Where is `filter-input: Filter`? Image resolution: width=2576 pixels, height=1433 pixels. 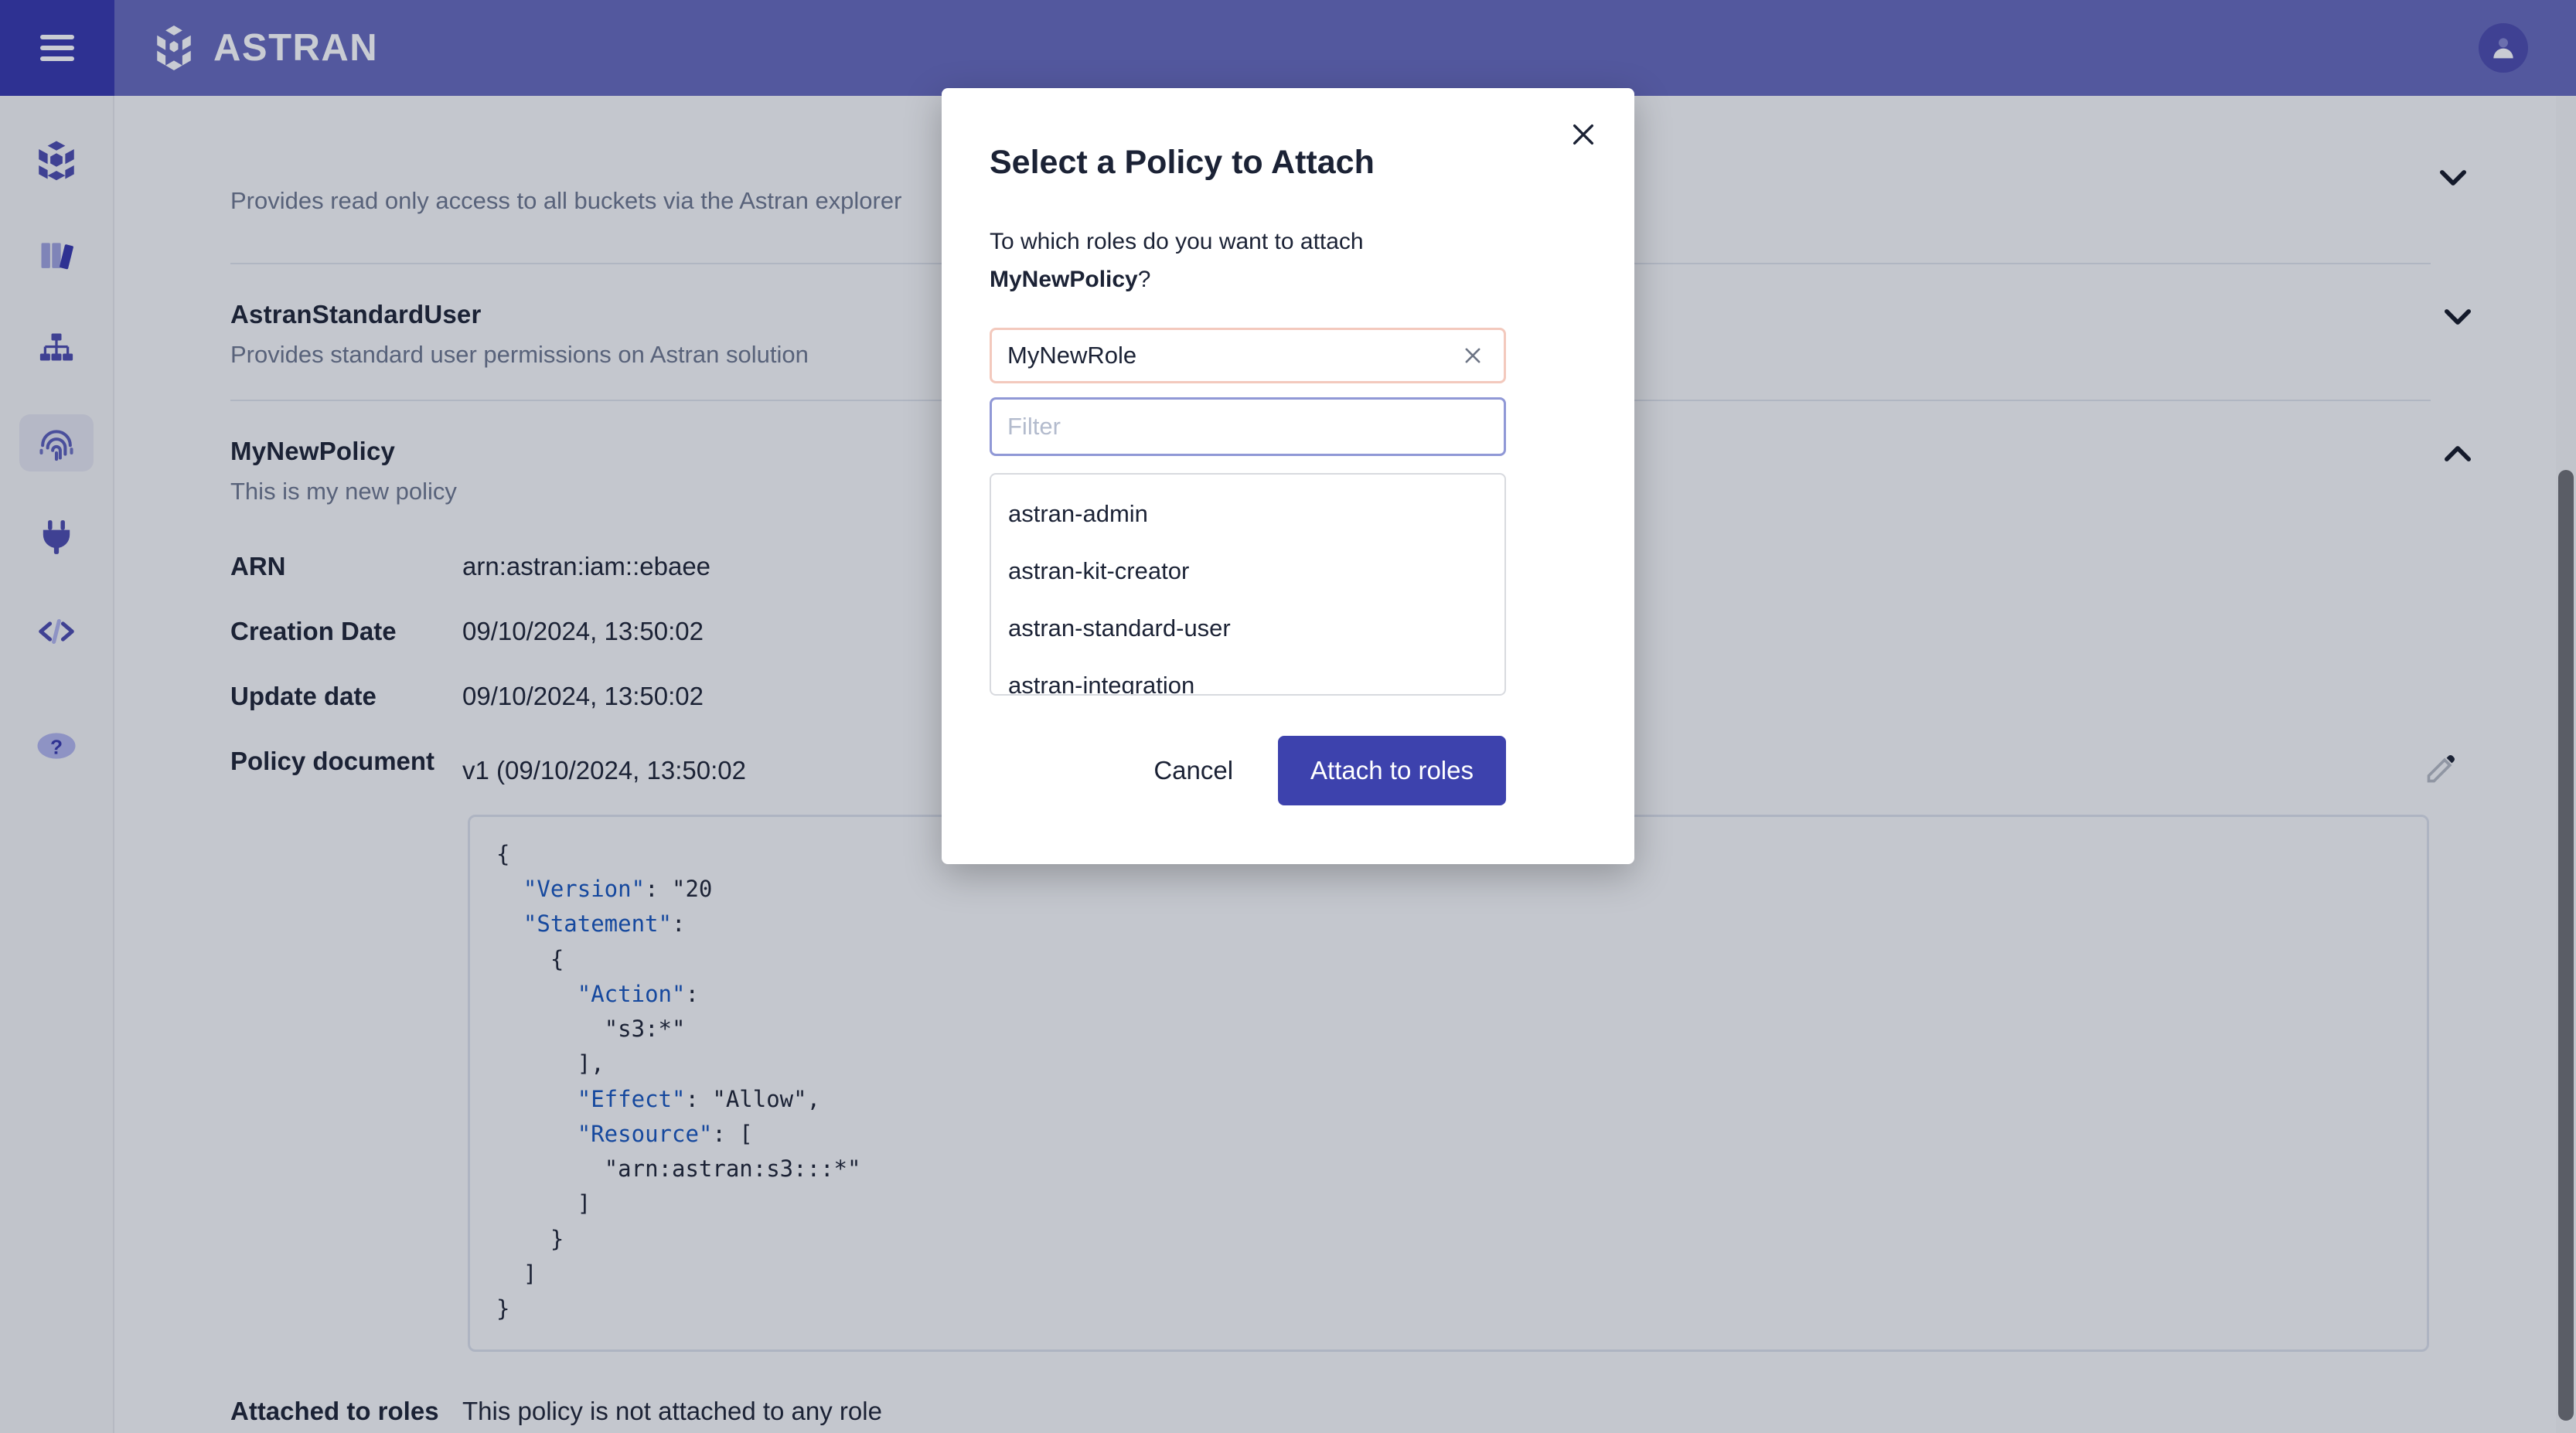
filter-input: Filter is located at coordinates (1248, 427).